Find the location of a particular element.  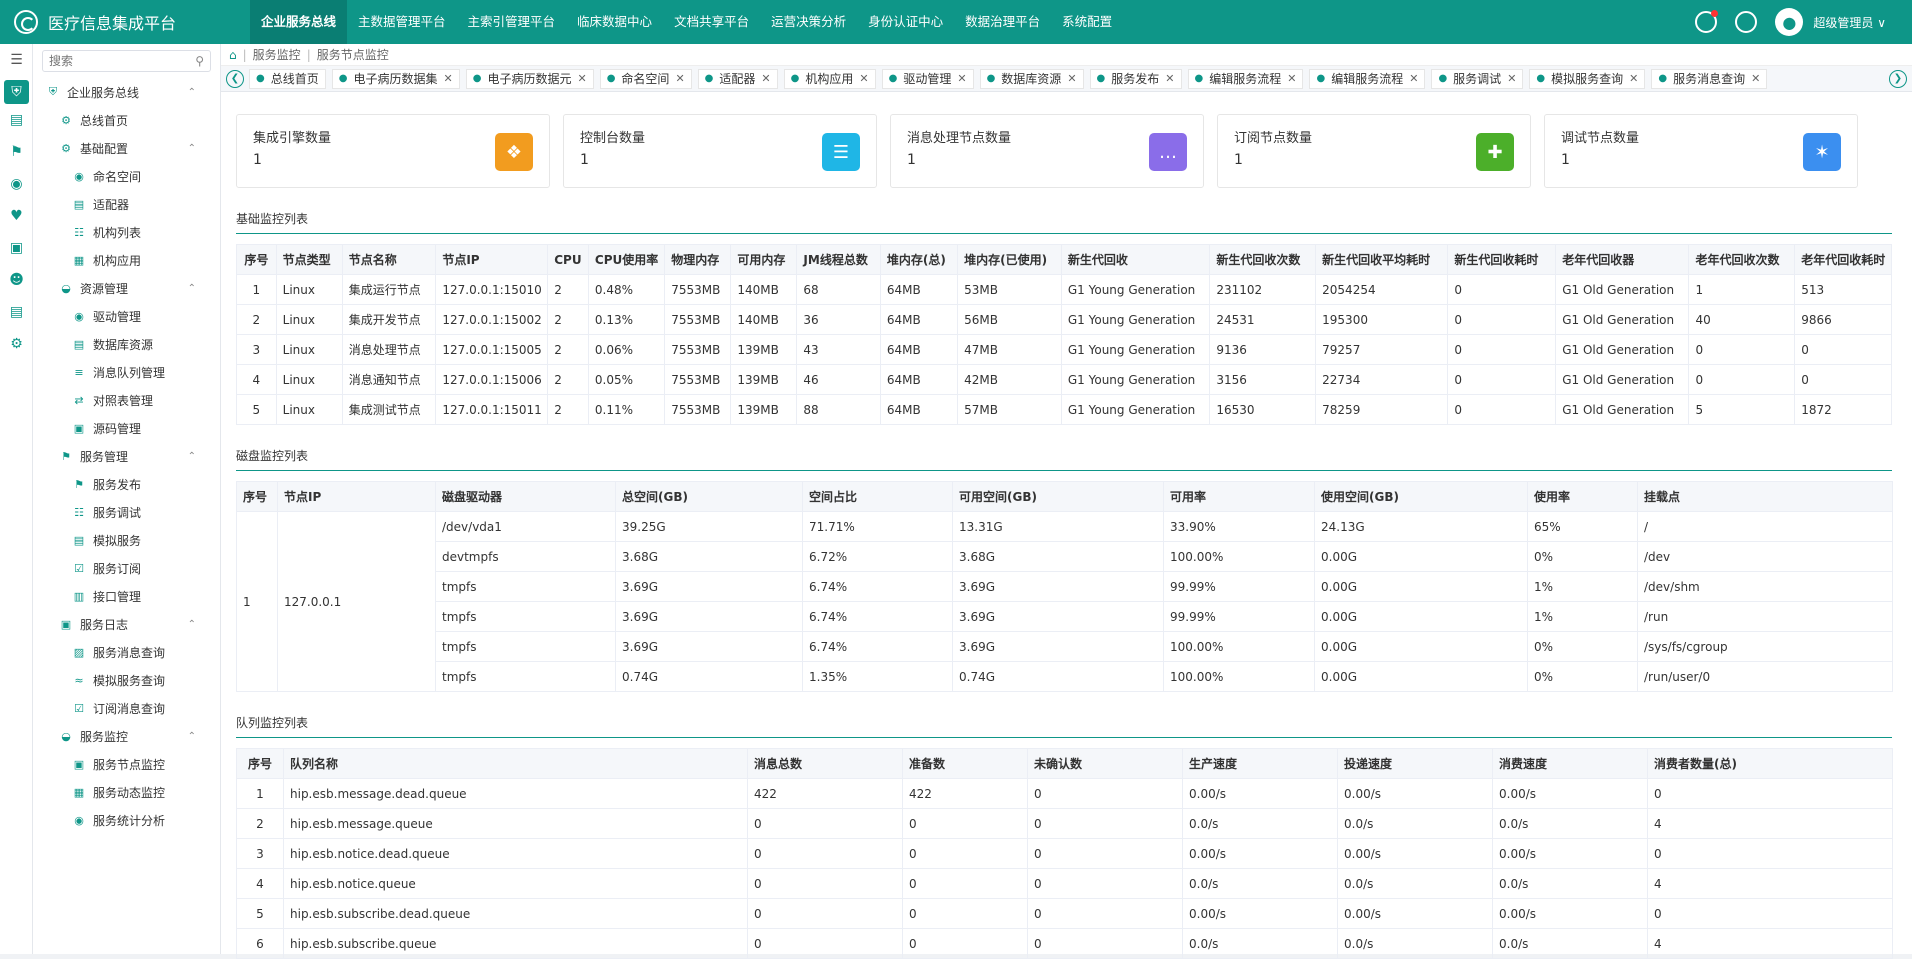

top-nav-item: 数据治理平台 is located at coordinates (1002, 22).